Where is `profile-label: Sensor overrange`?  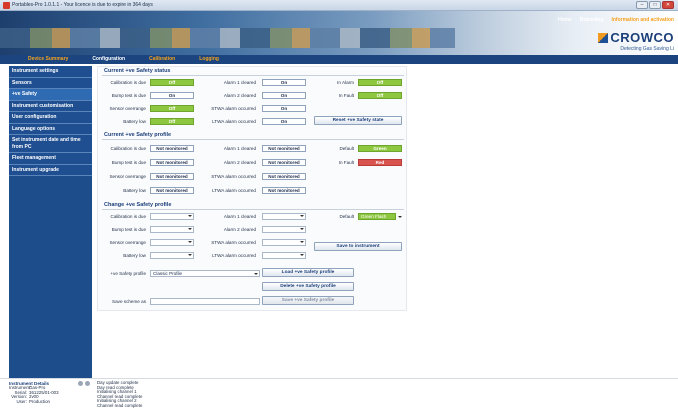
profile-label: Sensor overrange is located at coordinates (127, 176).